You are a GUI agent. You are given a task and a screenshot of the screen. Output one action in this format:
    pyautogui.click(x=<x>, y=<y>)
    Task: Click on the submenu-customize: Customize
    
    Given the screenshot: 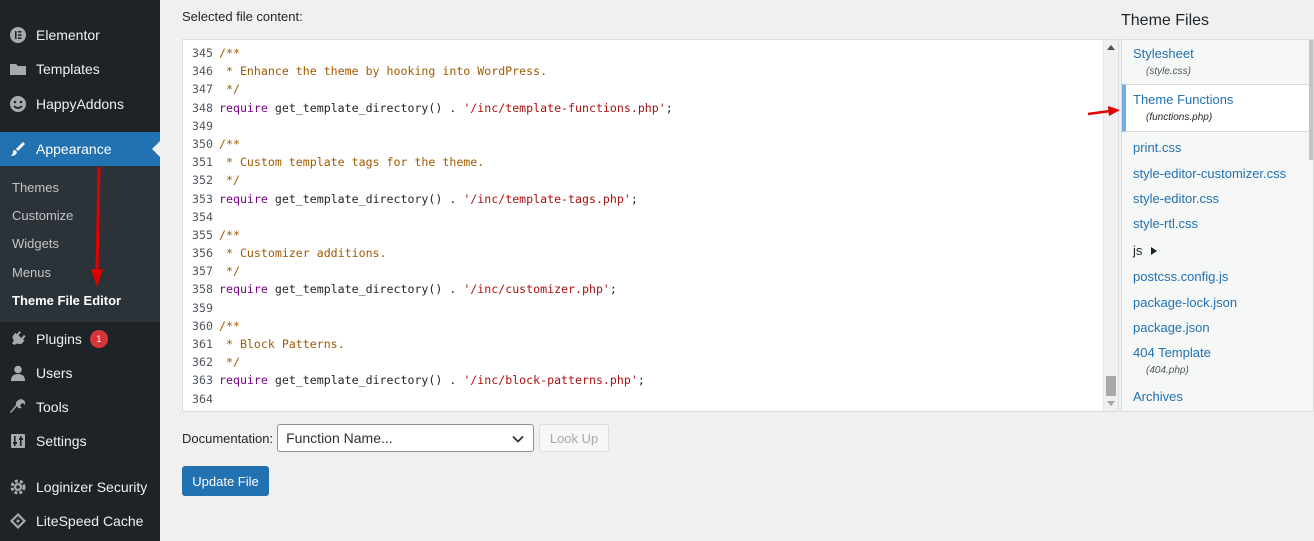 What is the action you would take?
    pyautogui.click(x=42, y=215)
    